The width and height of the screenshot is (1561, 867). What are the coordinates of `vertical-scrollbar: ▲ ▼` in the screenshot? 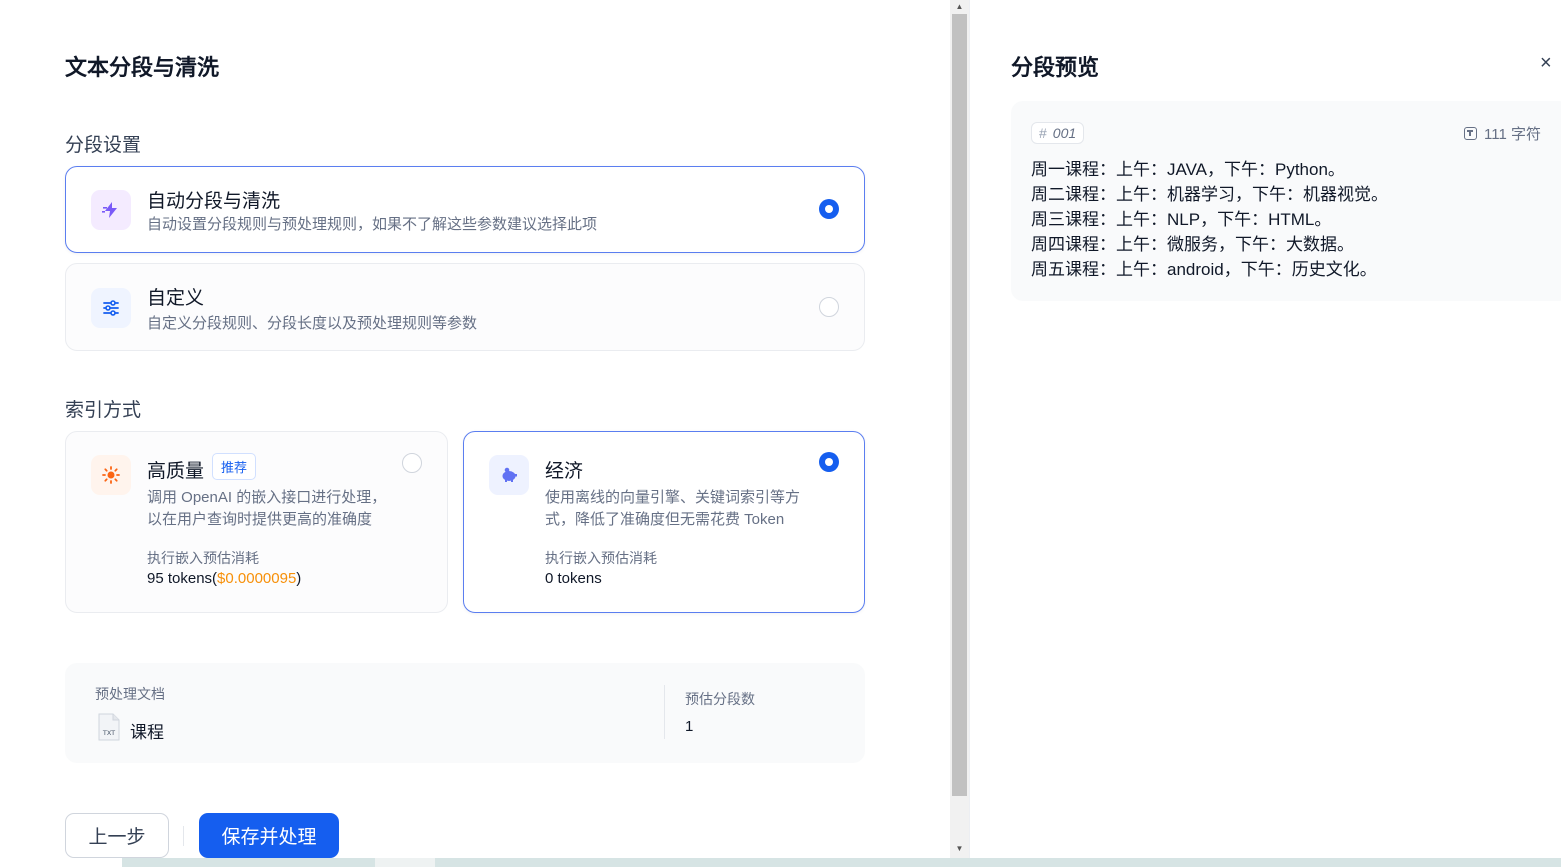 It's located at (959, 429).